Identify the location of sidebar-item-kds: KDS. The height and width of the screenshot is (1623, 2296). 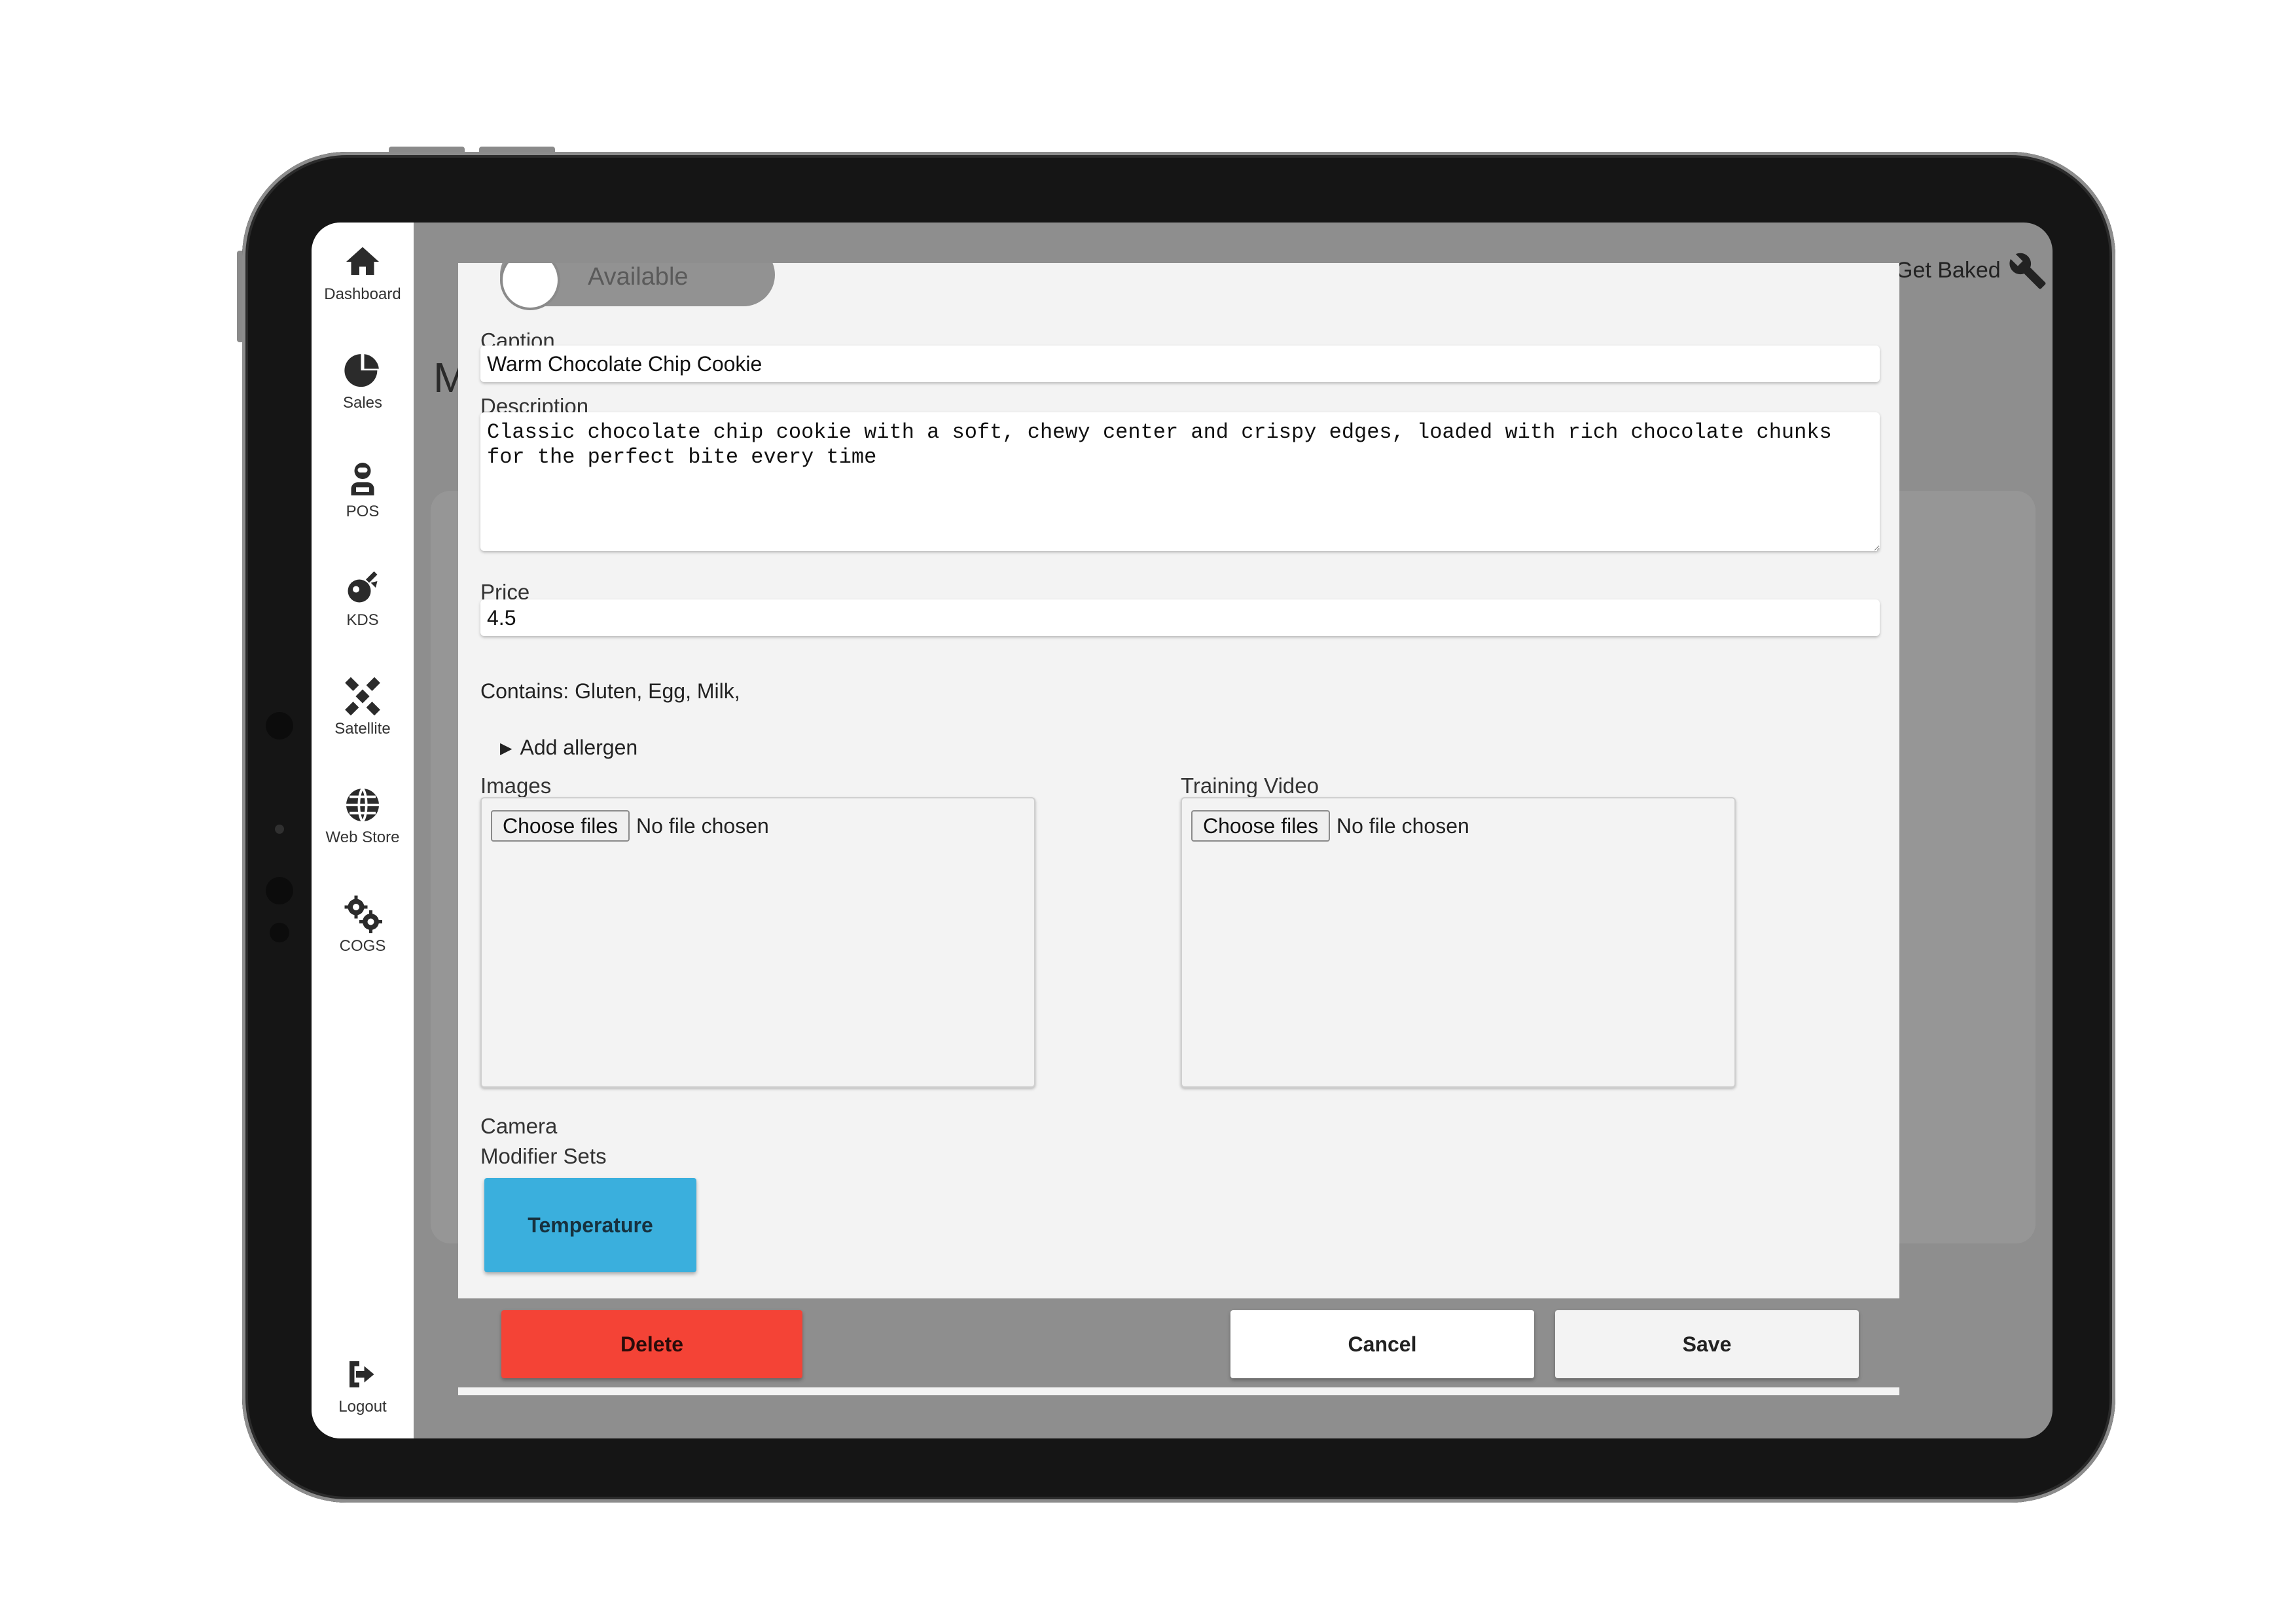
(363, 607).